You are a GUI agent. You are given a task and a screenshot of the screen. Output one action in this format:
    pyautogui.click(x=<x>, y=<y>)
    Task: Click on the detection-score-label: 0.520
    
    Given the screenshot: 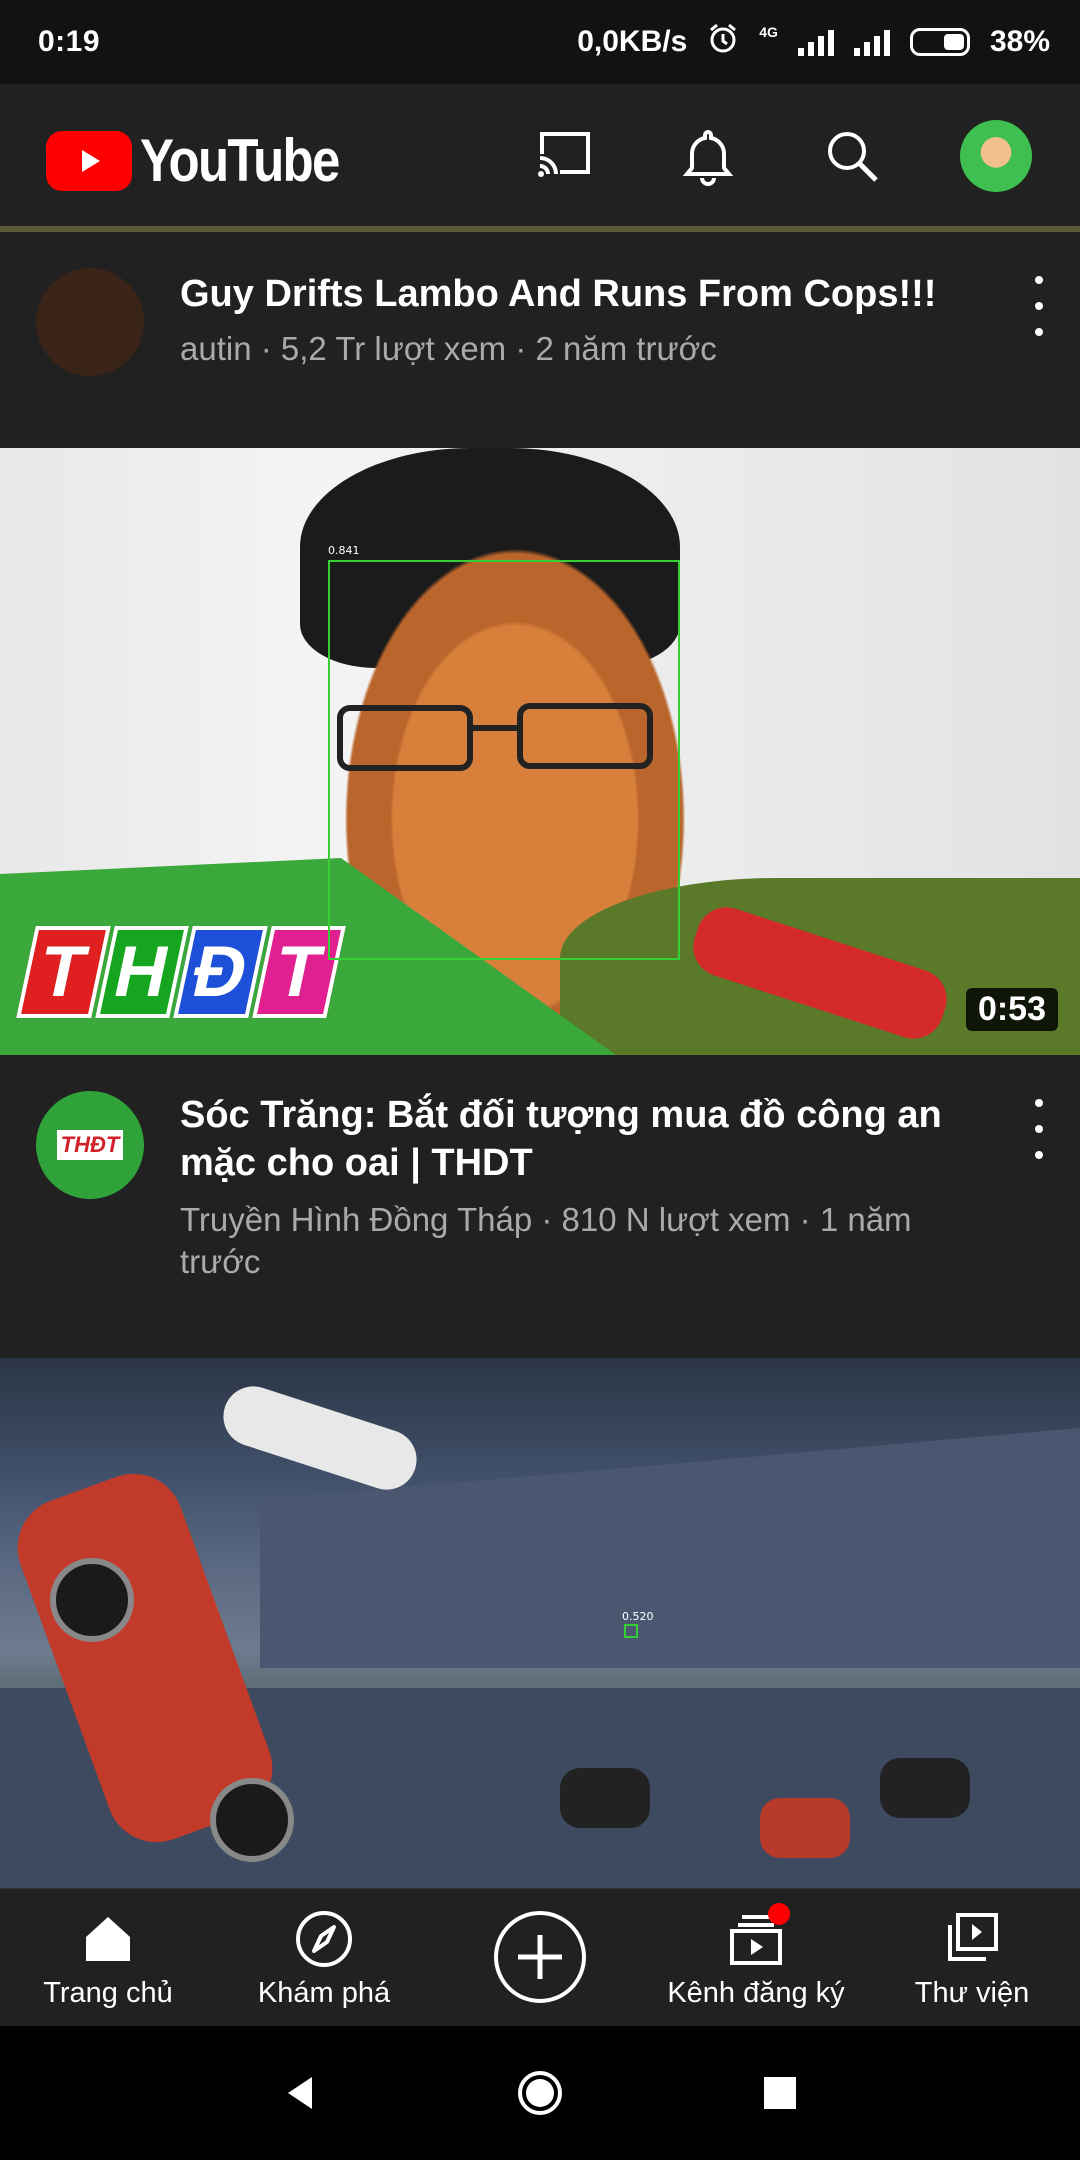 What is the action you would take?
    pyautogui.click(x=638, y=1616)
    